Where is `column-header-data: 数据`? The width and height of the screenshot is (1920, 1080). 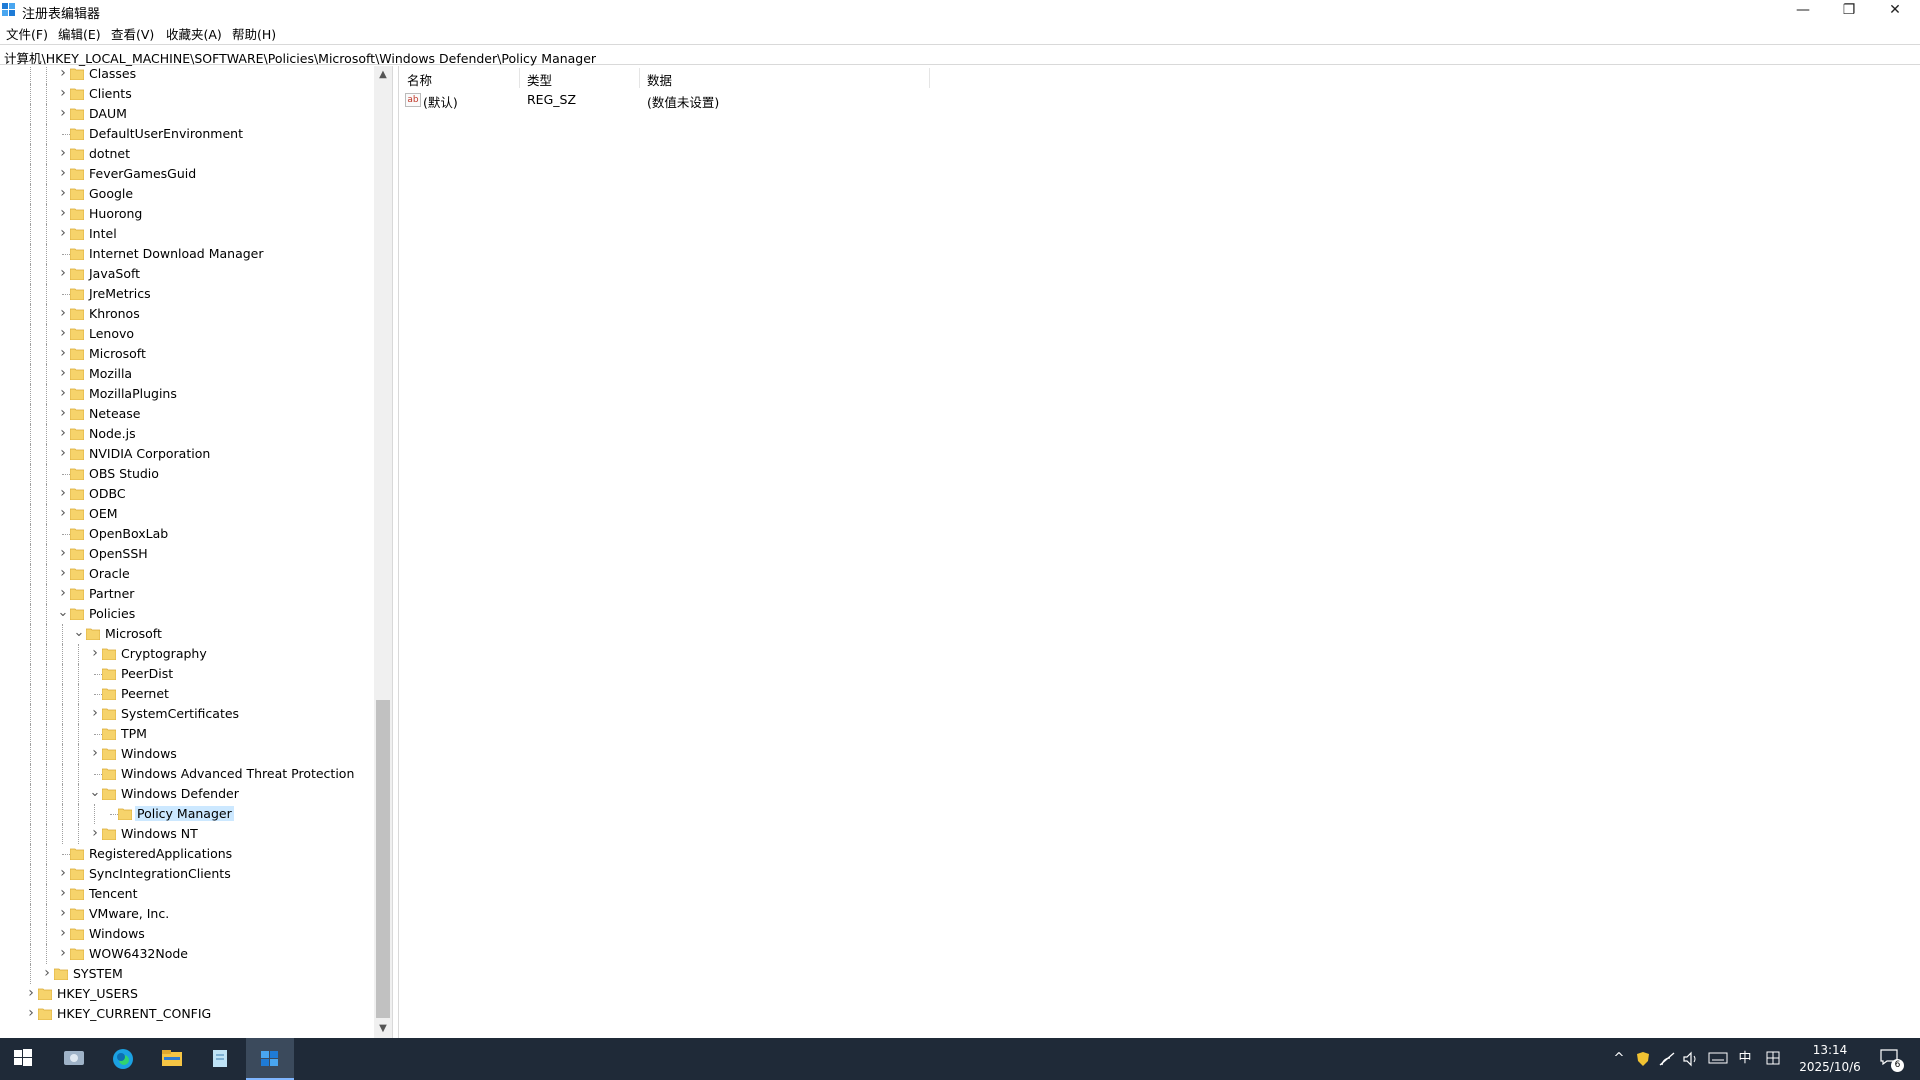 column-header-data: 数据 is located at coordinates (659, 79).